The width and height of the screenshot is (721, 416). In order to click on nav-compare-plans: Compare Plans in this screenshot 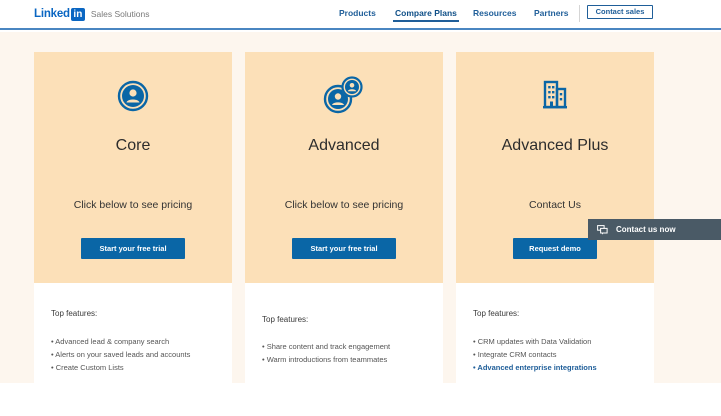, I will do `click(426, 13)`.